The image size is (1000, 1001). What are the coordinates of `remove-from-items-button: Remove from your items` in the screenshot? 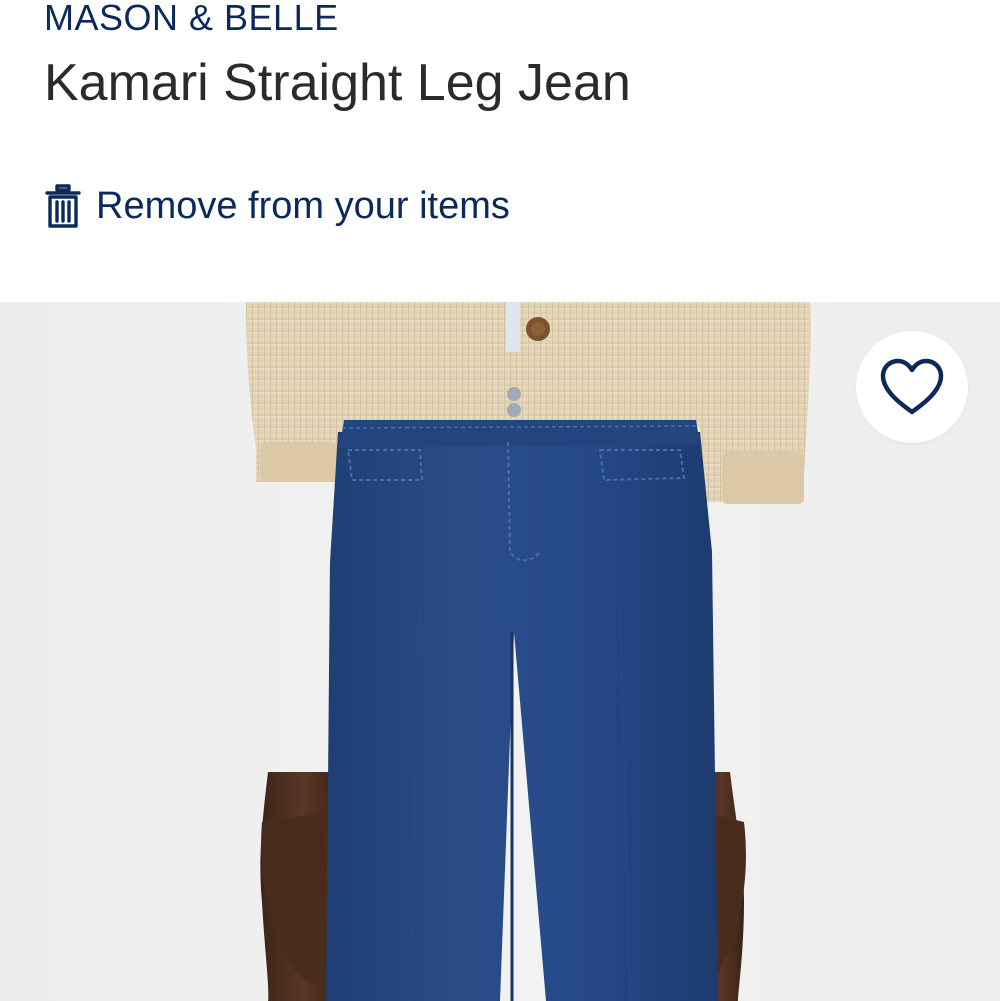 It's located at (277, 206).